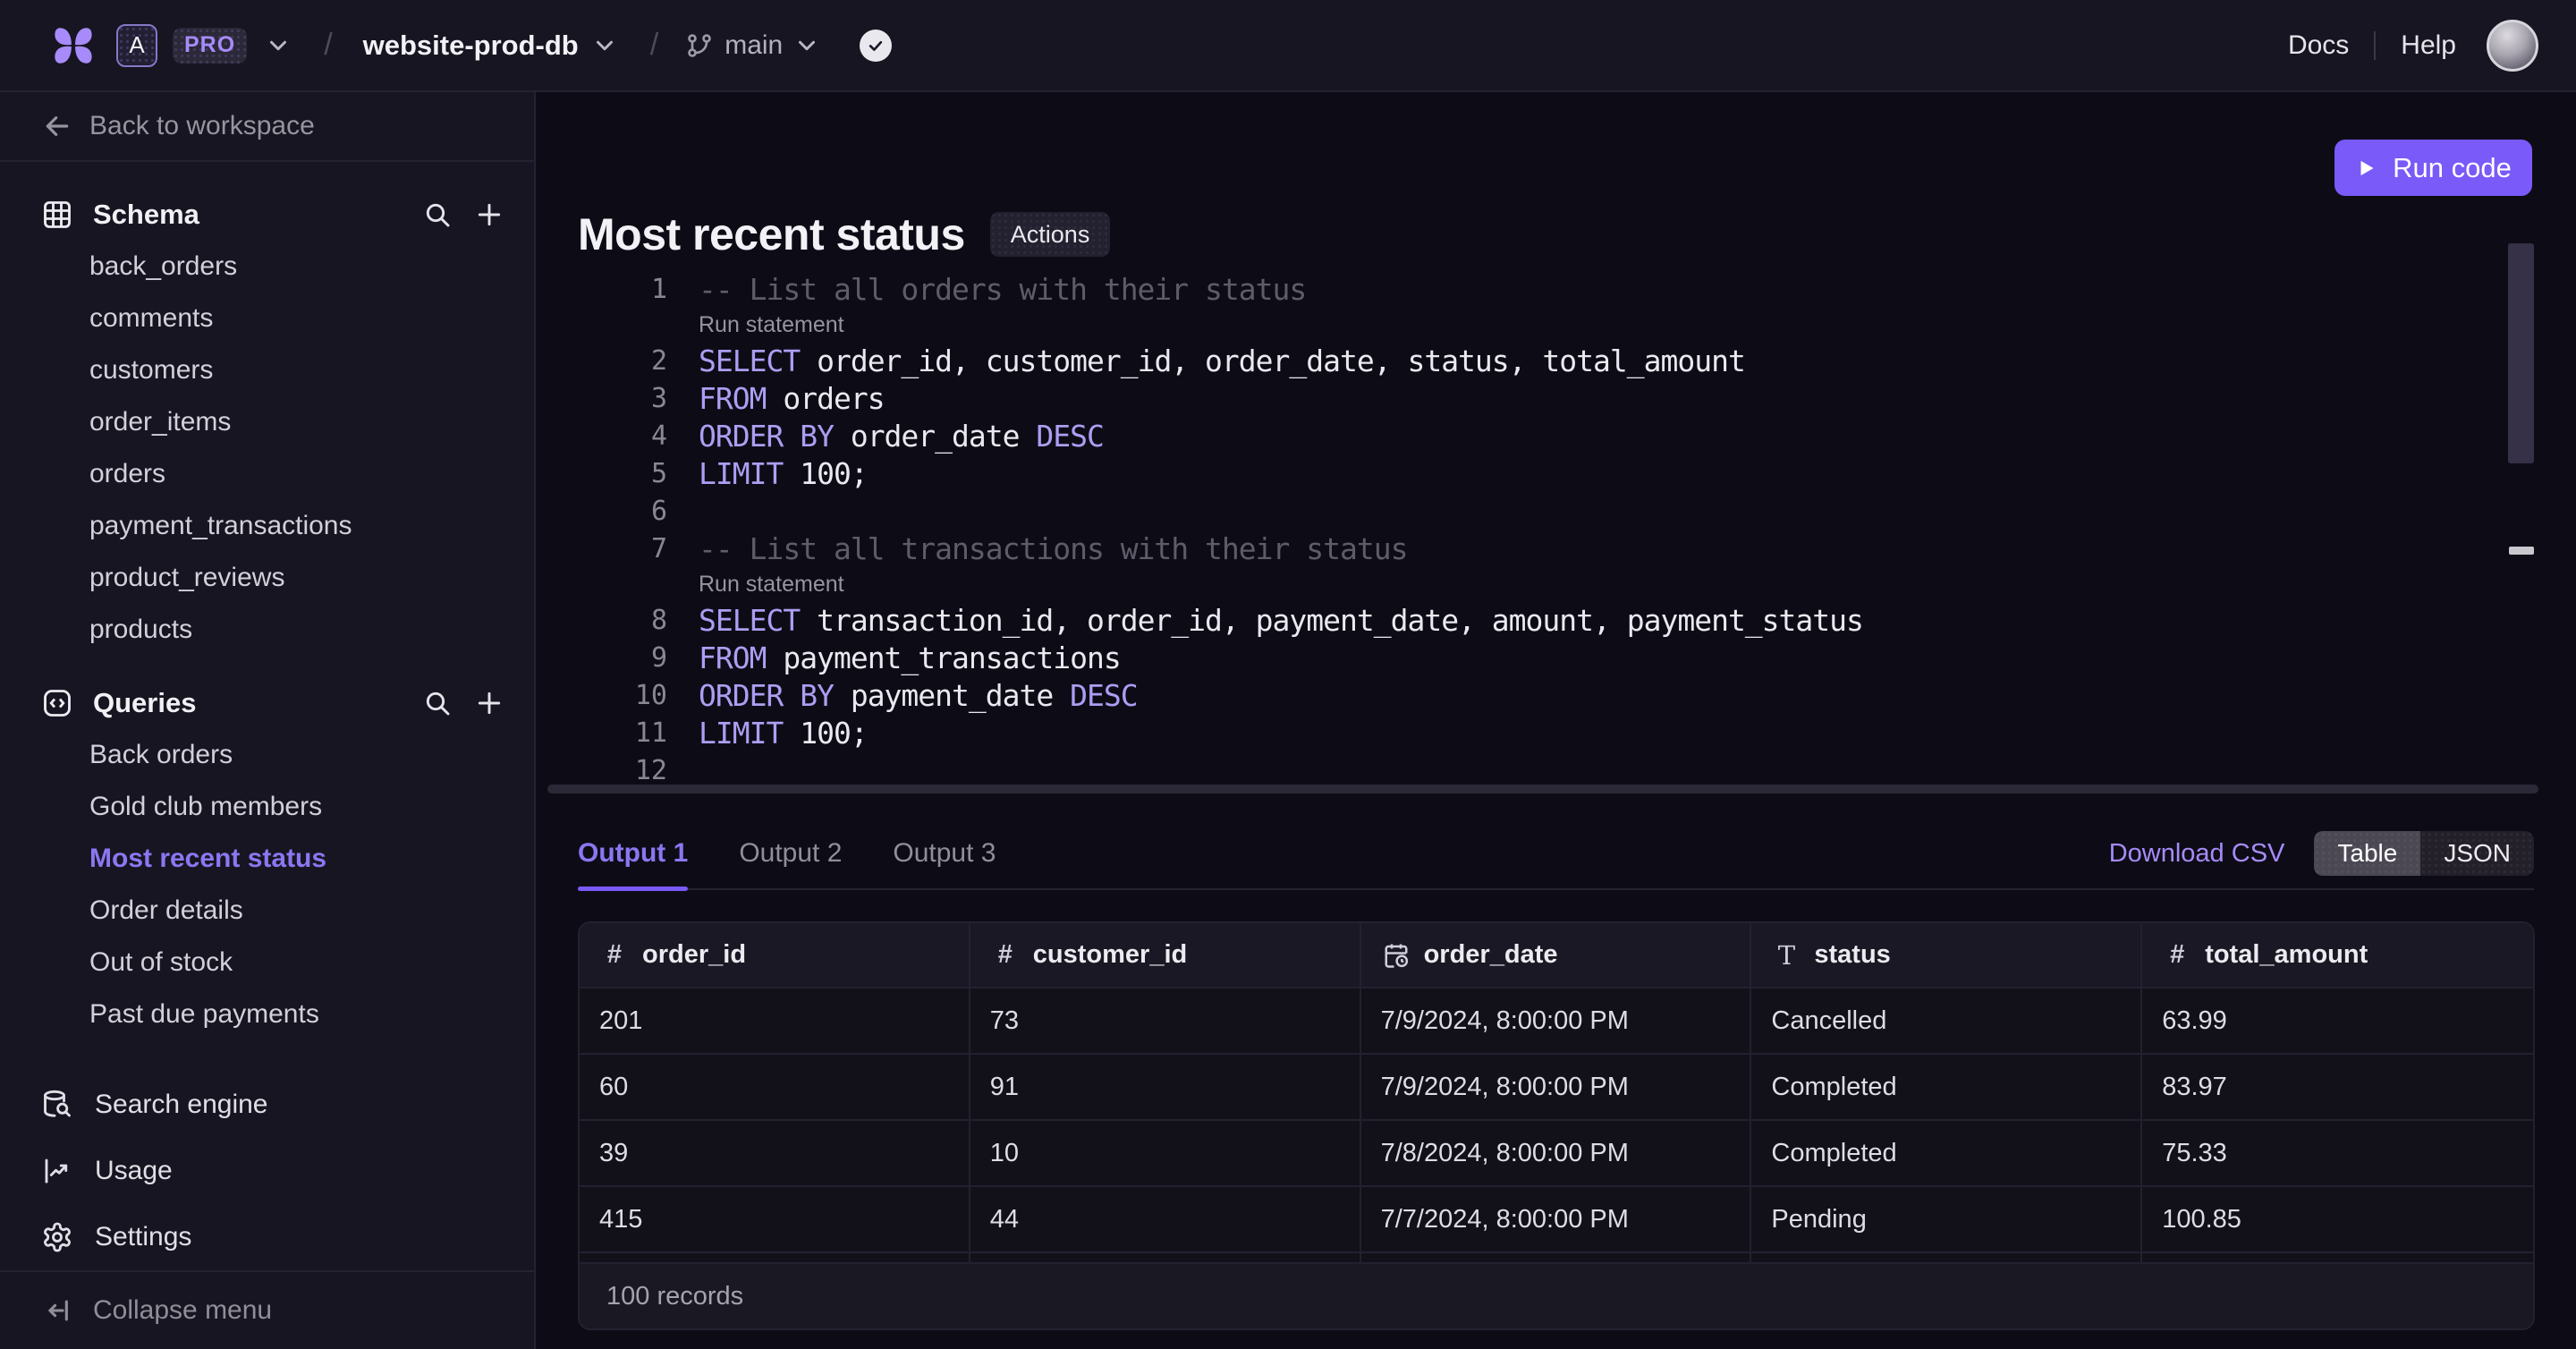  Describe the element at coordinates (267, 1309) in the screenshot. I see `collapse-menu-button: Collapse menu` at that location.